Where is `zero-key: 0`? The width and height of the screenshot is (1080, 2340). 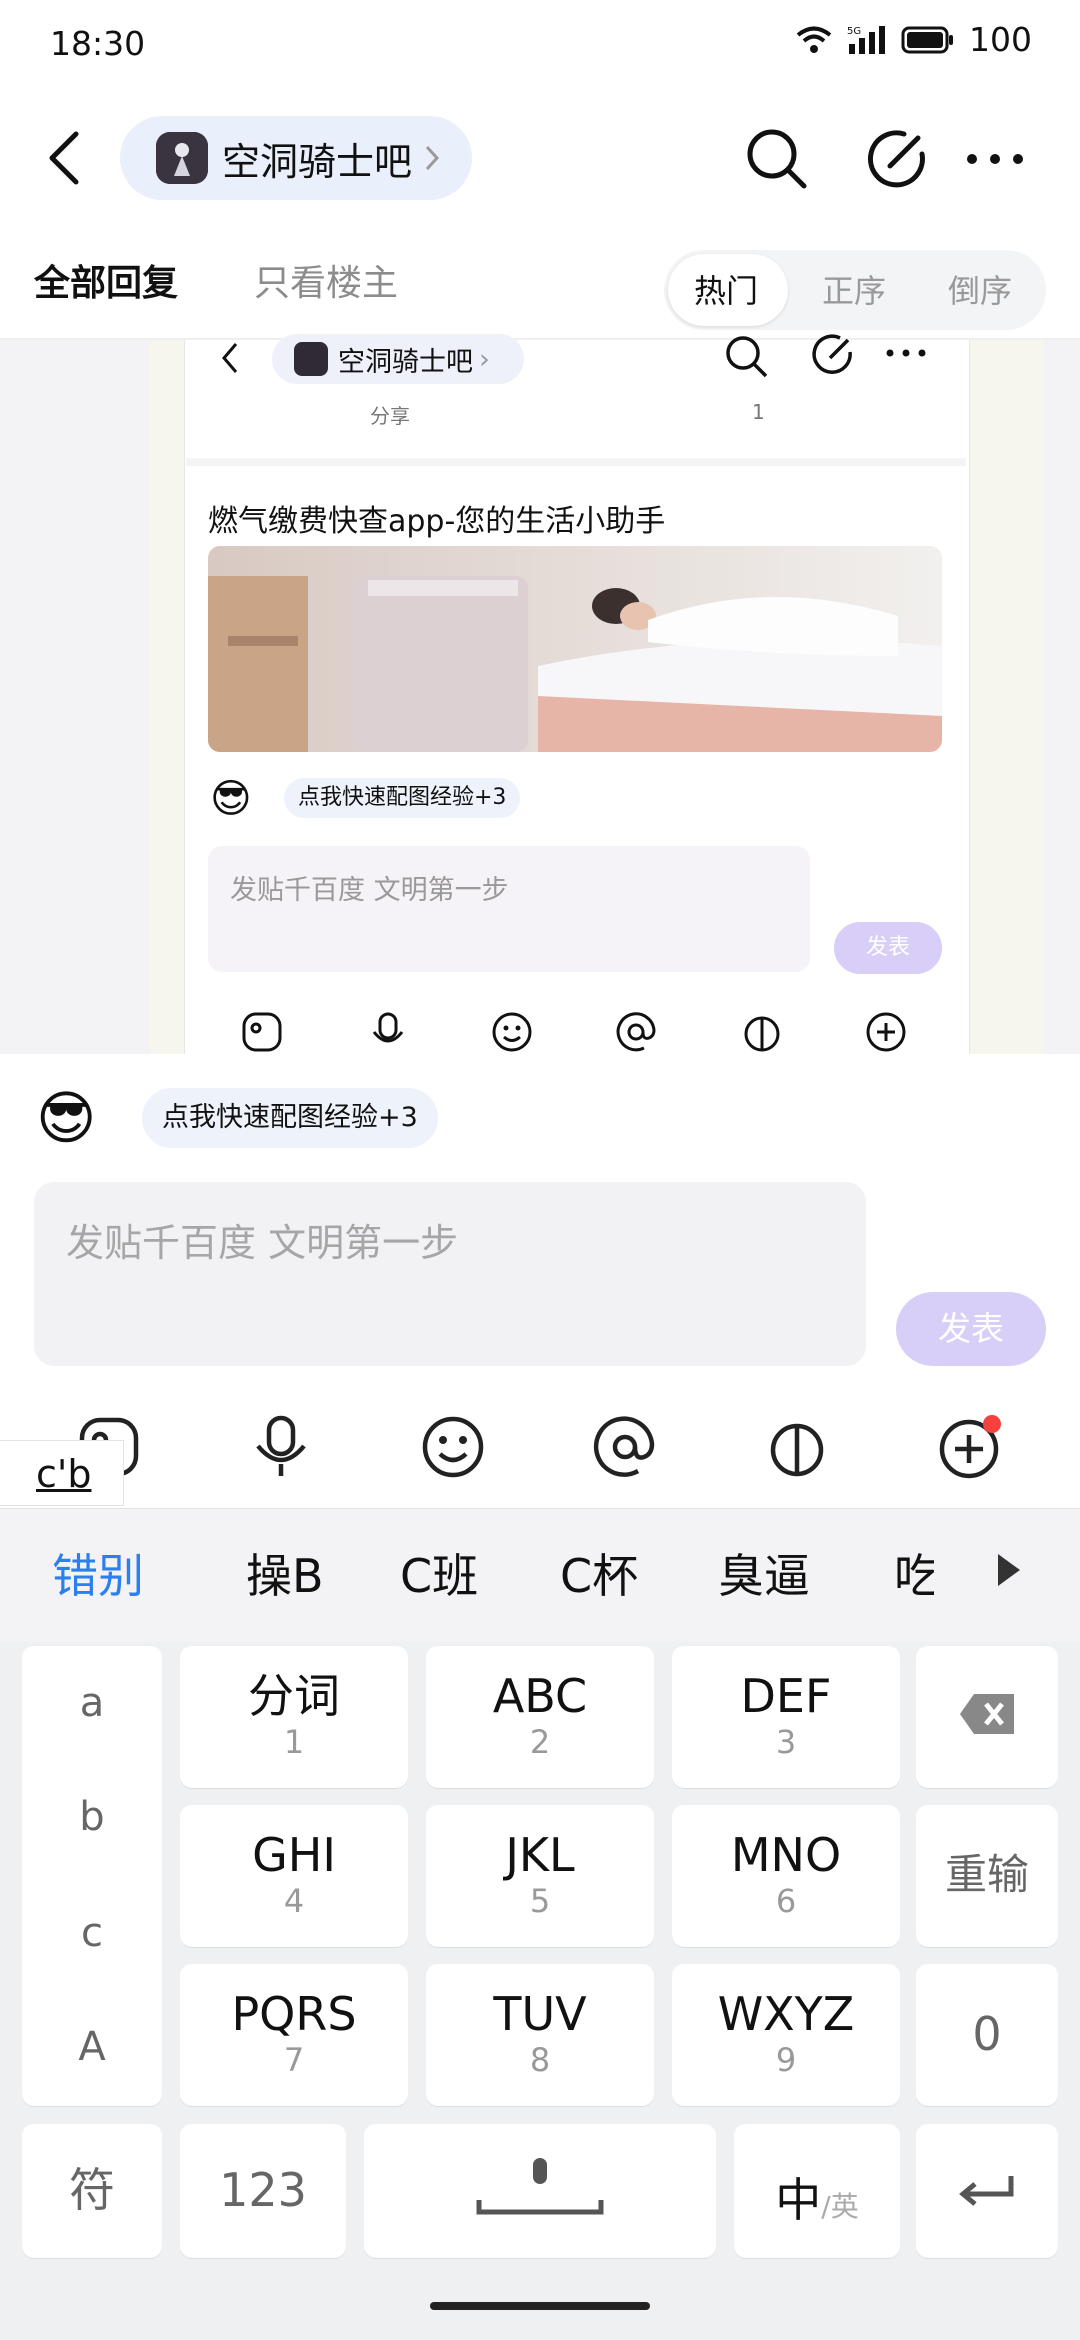
zero-key: 0 is located at coordinates (987, 2035).